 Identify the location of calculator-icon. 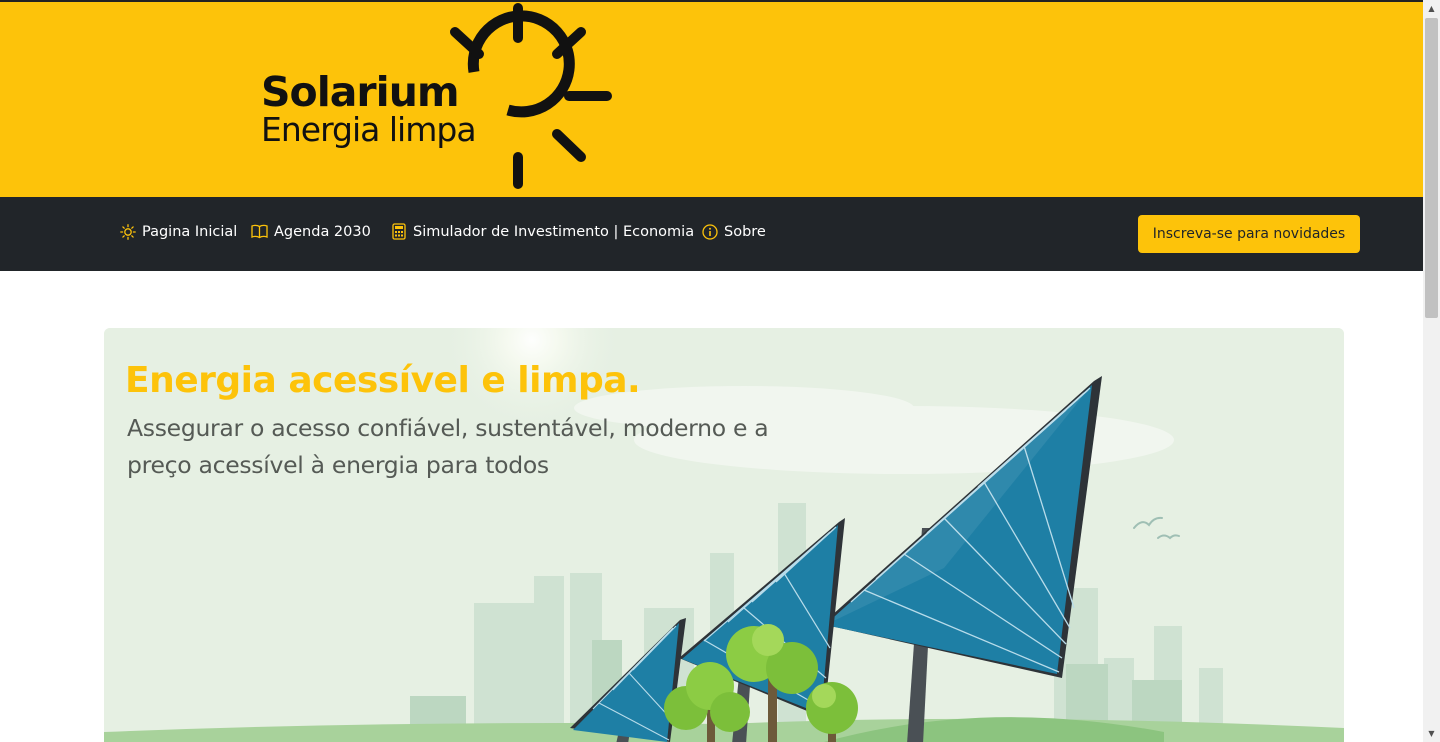
(398, 231).